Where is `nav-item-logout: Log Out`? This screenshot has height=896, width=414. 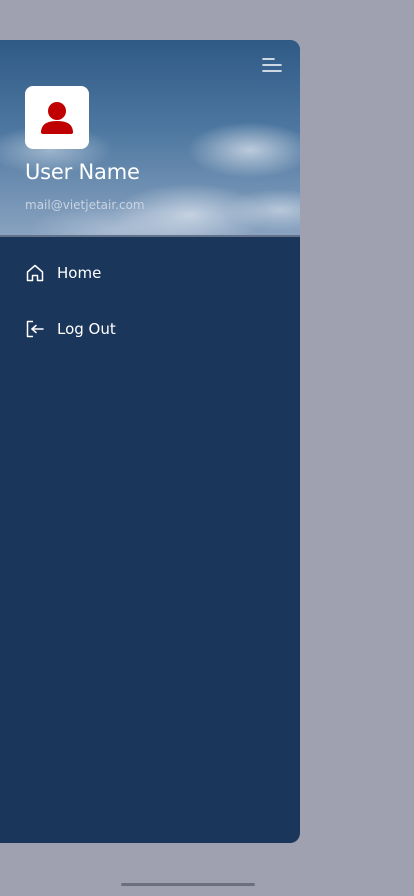 nav-item-logout: Log Out is located at coordinates (150, 329).